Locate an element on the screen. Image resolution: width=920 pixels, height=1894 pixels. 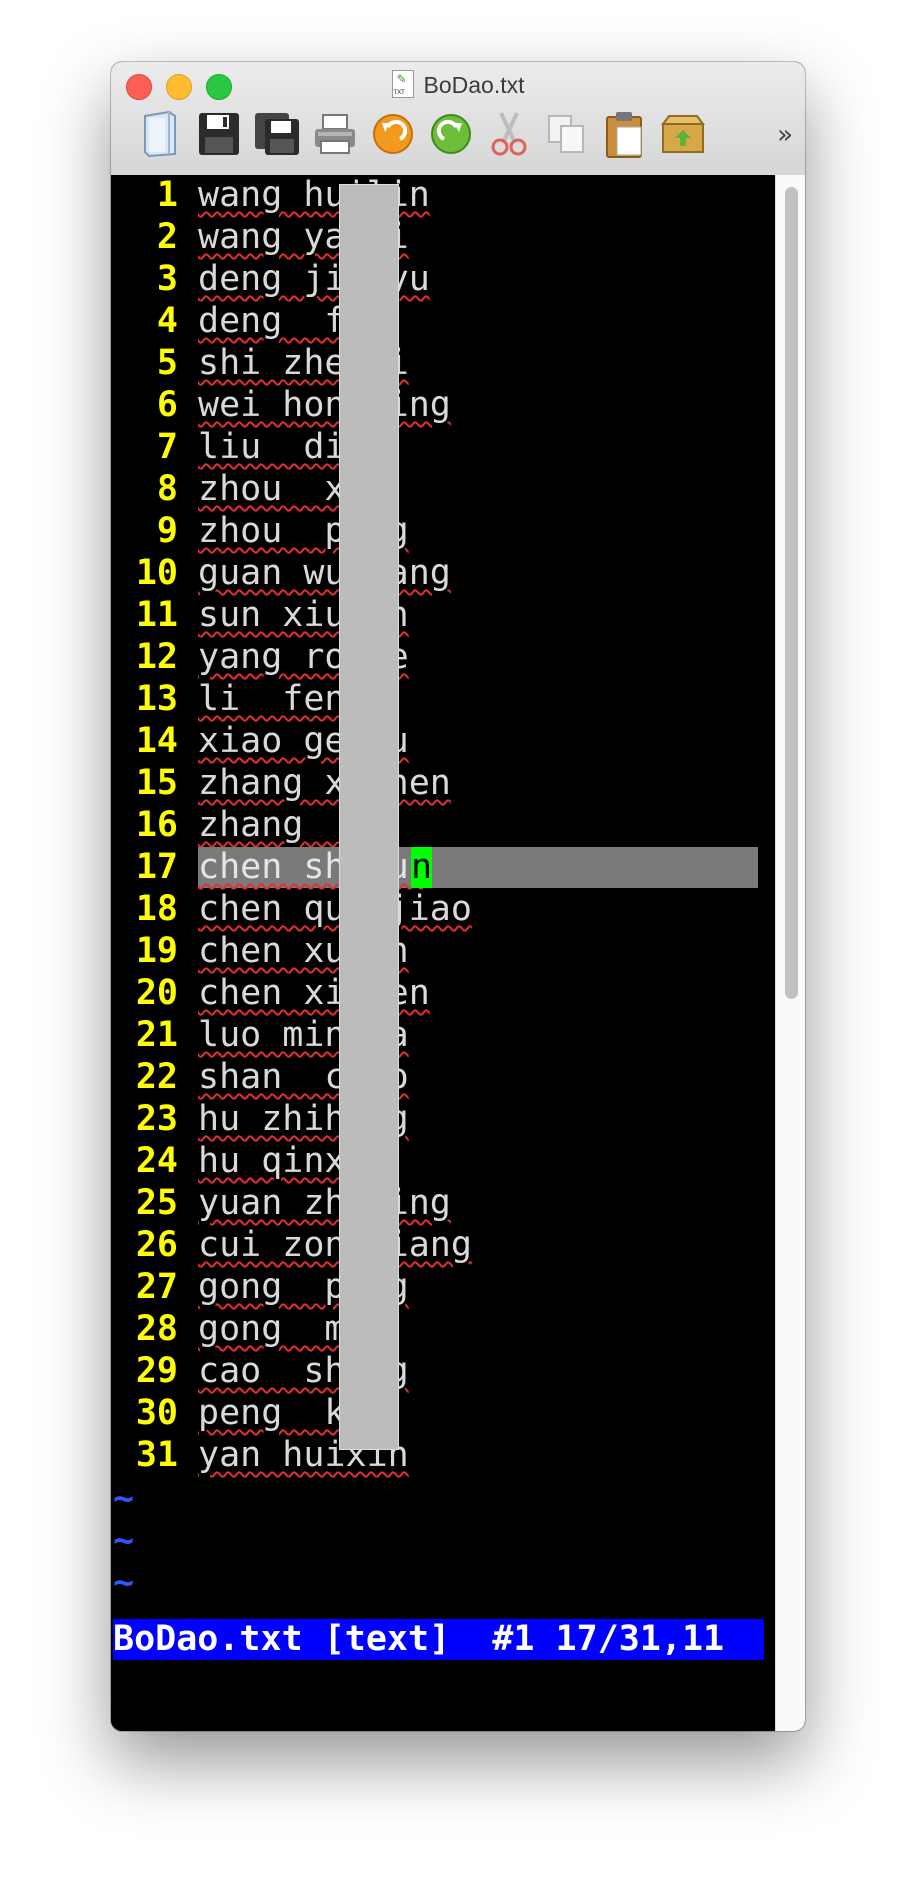
line-number: 15 is located at coordinates (156, 783).